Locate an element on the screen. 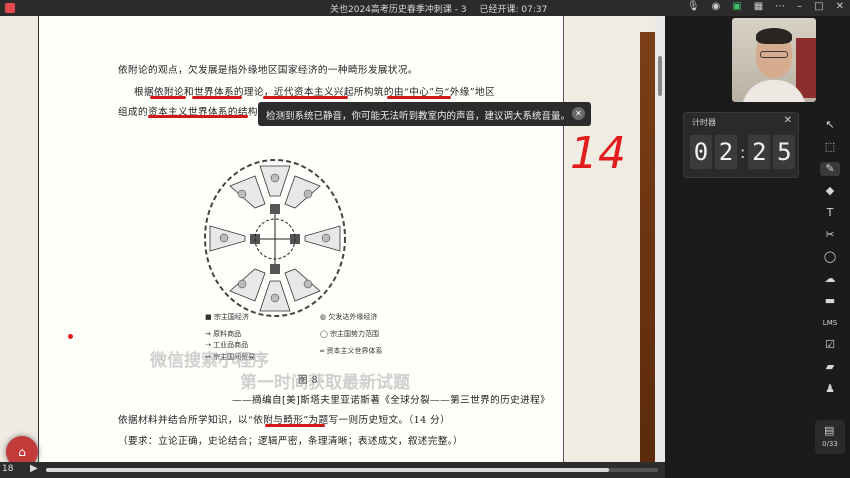  doc-line-1: 依附论的观点，欠发展是指外缘地区国家经济的一种畸形发展状况。 is located at coordinates (268, 70).